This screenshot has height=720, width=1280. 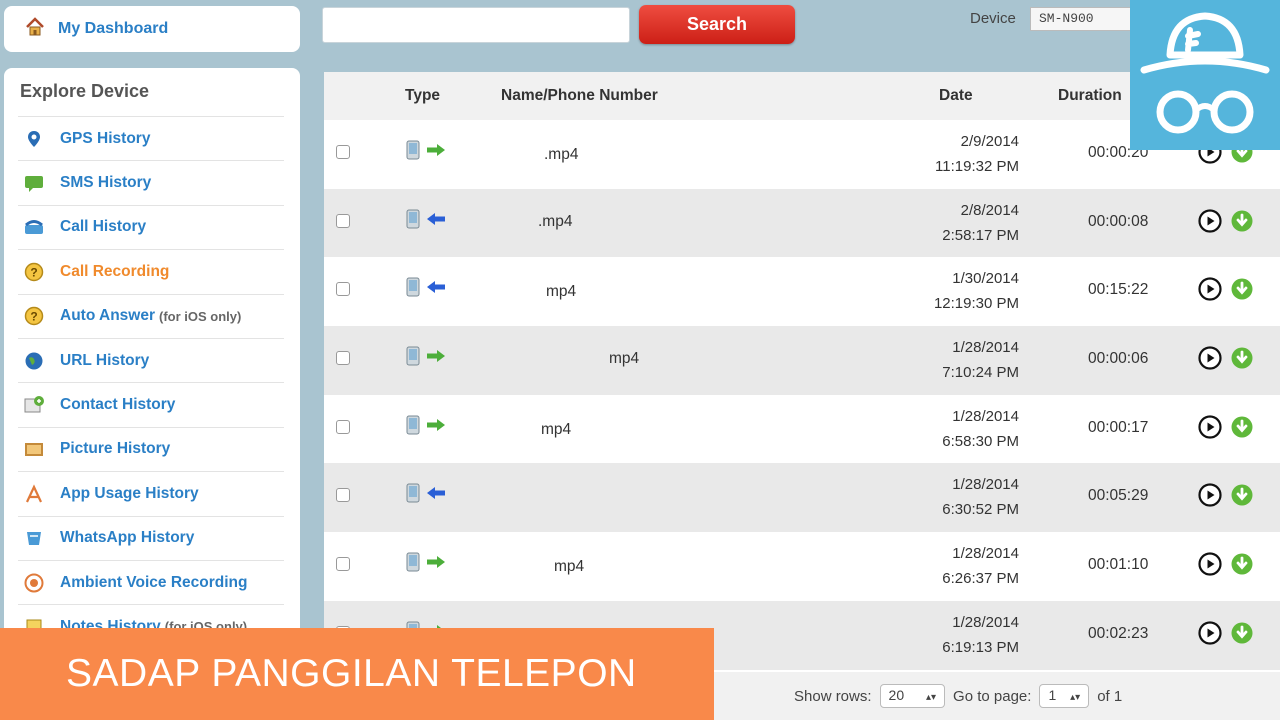 I want to click on goto-page-label: Go to page:, so click(x=992, y=696).